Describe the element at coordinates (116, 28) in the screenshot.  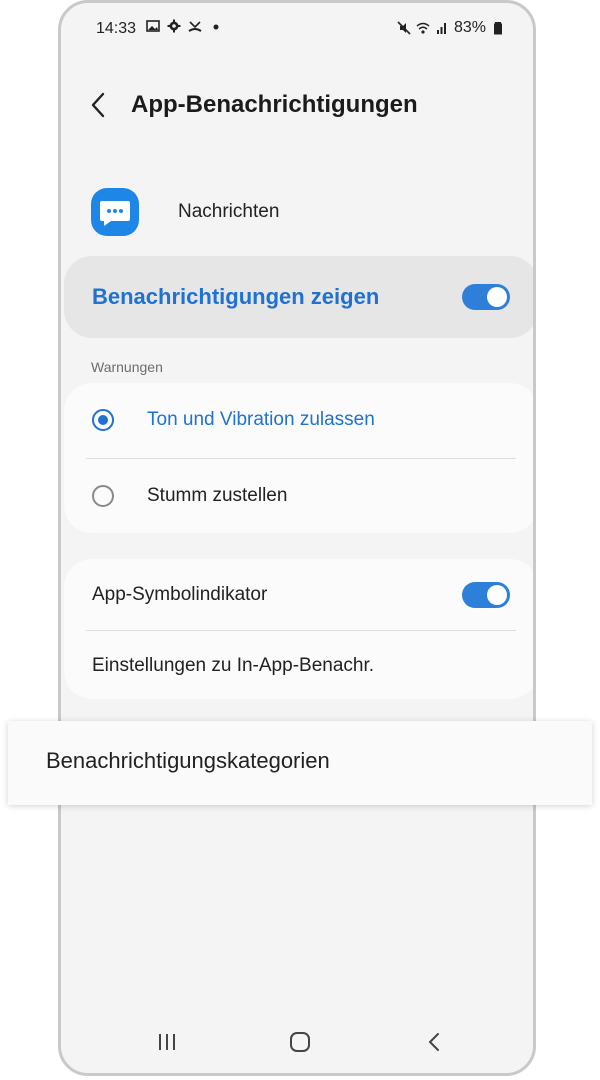
I see `status-time: 14:33` at that location.